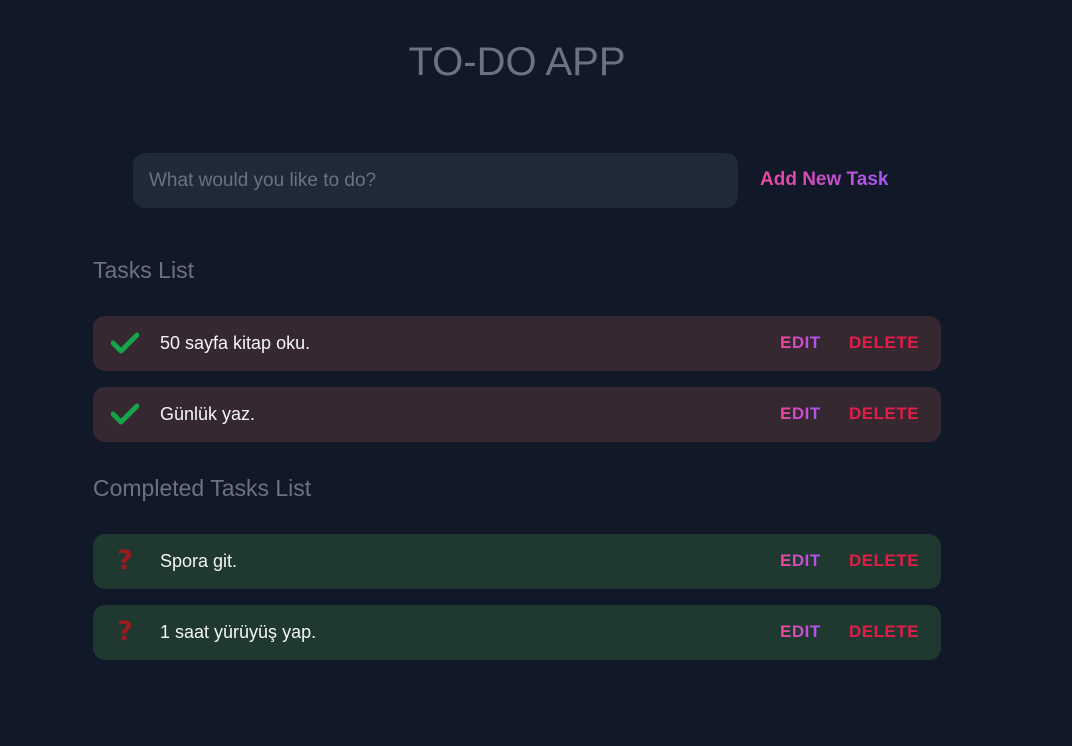  I want to click on completed-tasks-list-title: Completed Tasks List, so click(202, 488).